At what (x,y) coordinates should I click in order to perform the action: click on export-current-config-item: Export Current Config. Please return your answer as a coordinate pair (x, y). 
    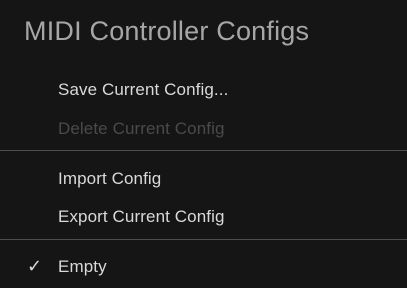
    Looking at the image, I should click on (141, 217).